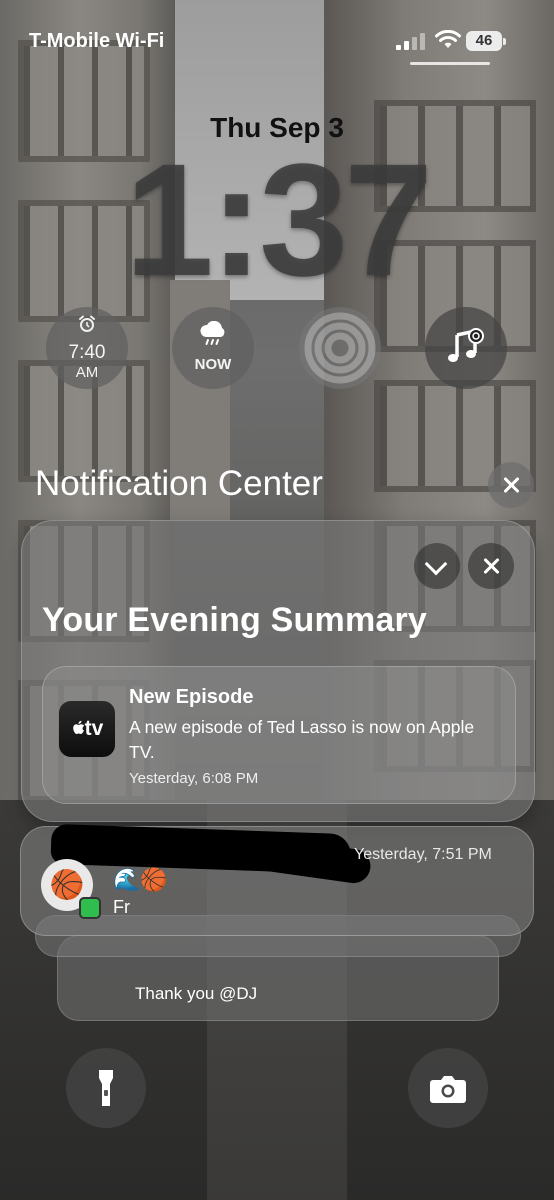  I want to click on messages-app-icon, so click(90, 908).